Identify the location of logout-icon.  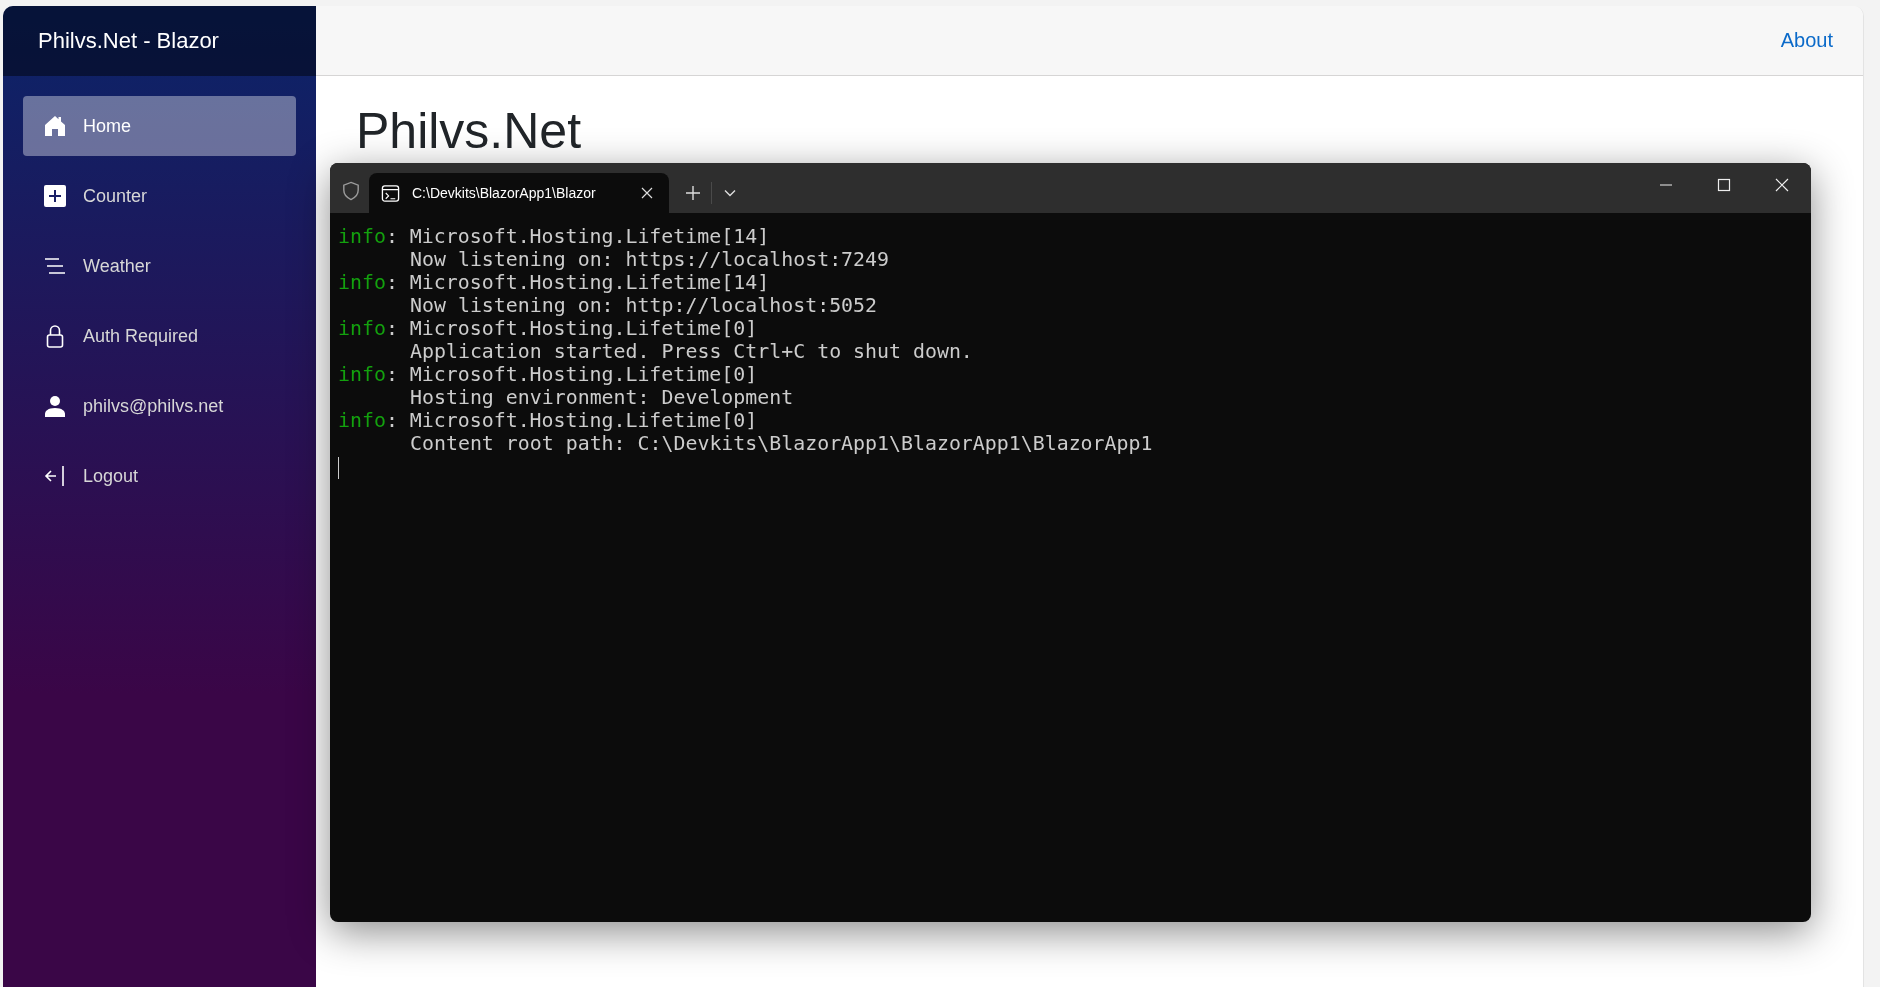
(55, 476).